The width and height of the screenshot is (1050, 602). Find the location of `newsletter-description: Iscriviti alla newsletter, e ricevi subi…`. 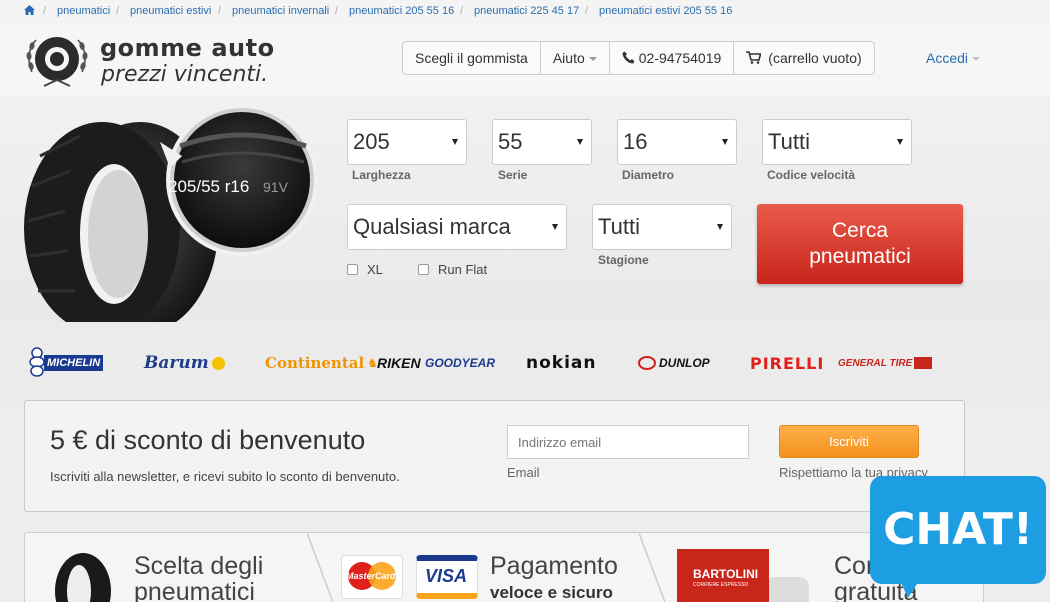

newsletter-description: Iscriviti alla newsletter, e ricevi subi… is located at coordinates (225, 476).